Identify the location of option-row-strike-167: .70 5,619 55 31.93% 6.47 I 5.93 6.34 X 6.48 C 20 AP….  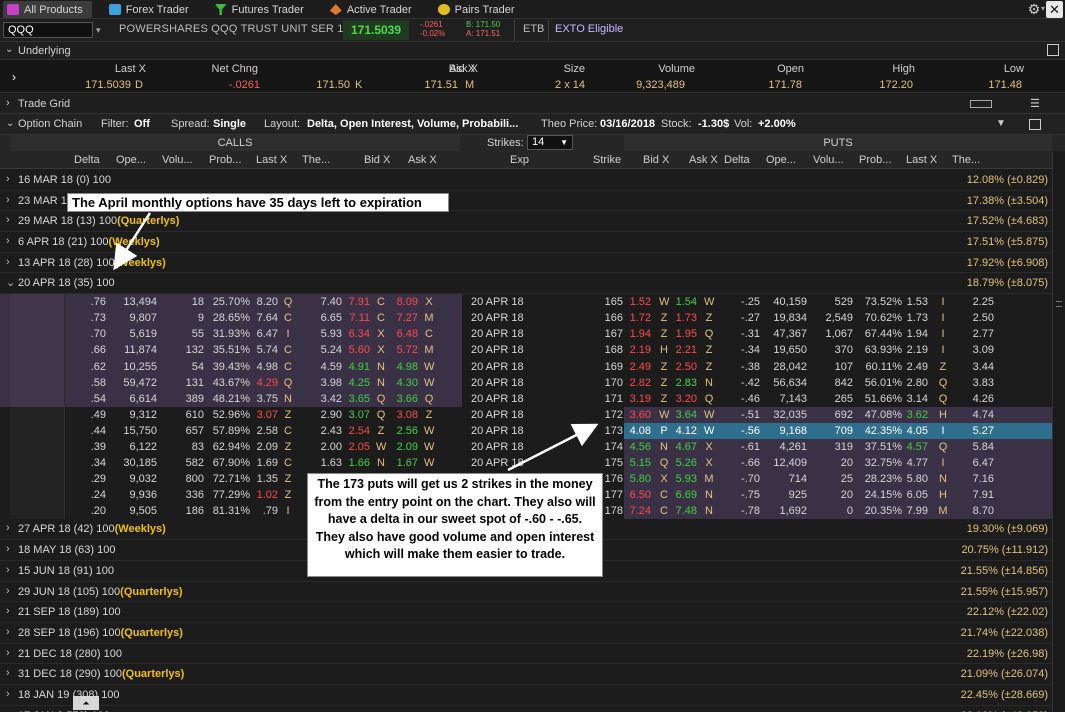
(526, 334).